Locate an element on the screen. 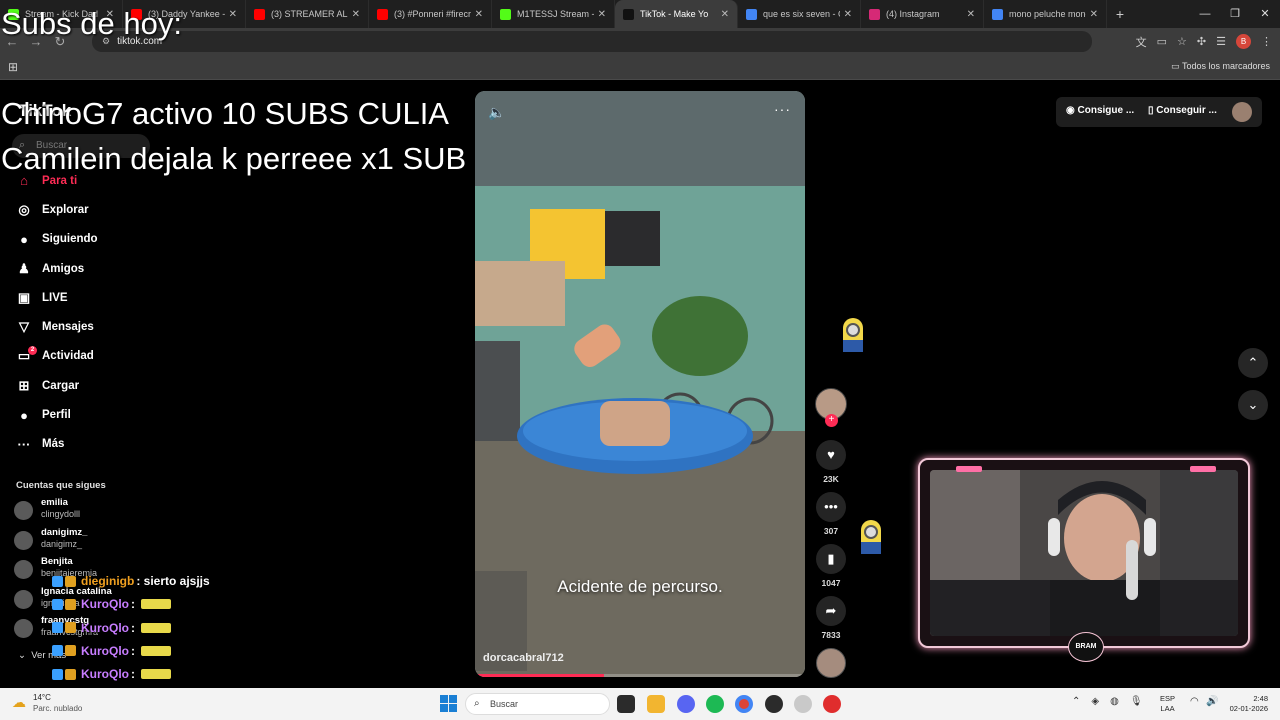 The image size is (1280, 720). browser-tab: mono peluche mono ✕ is located at coordinates (1045, 14).